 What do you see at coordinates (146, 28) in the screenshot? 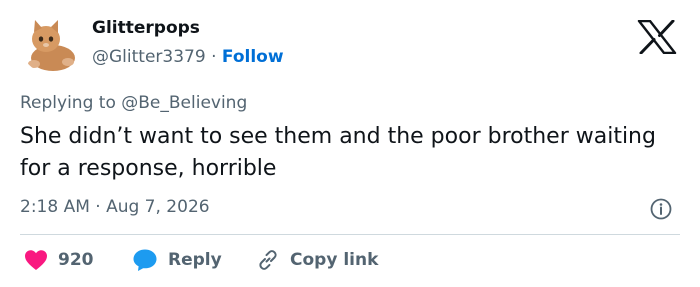
I see `author-name: Glitterpops` at bounding box center [146, 28].